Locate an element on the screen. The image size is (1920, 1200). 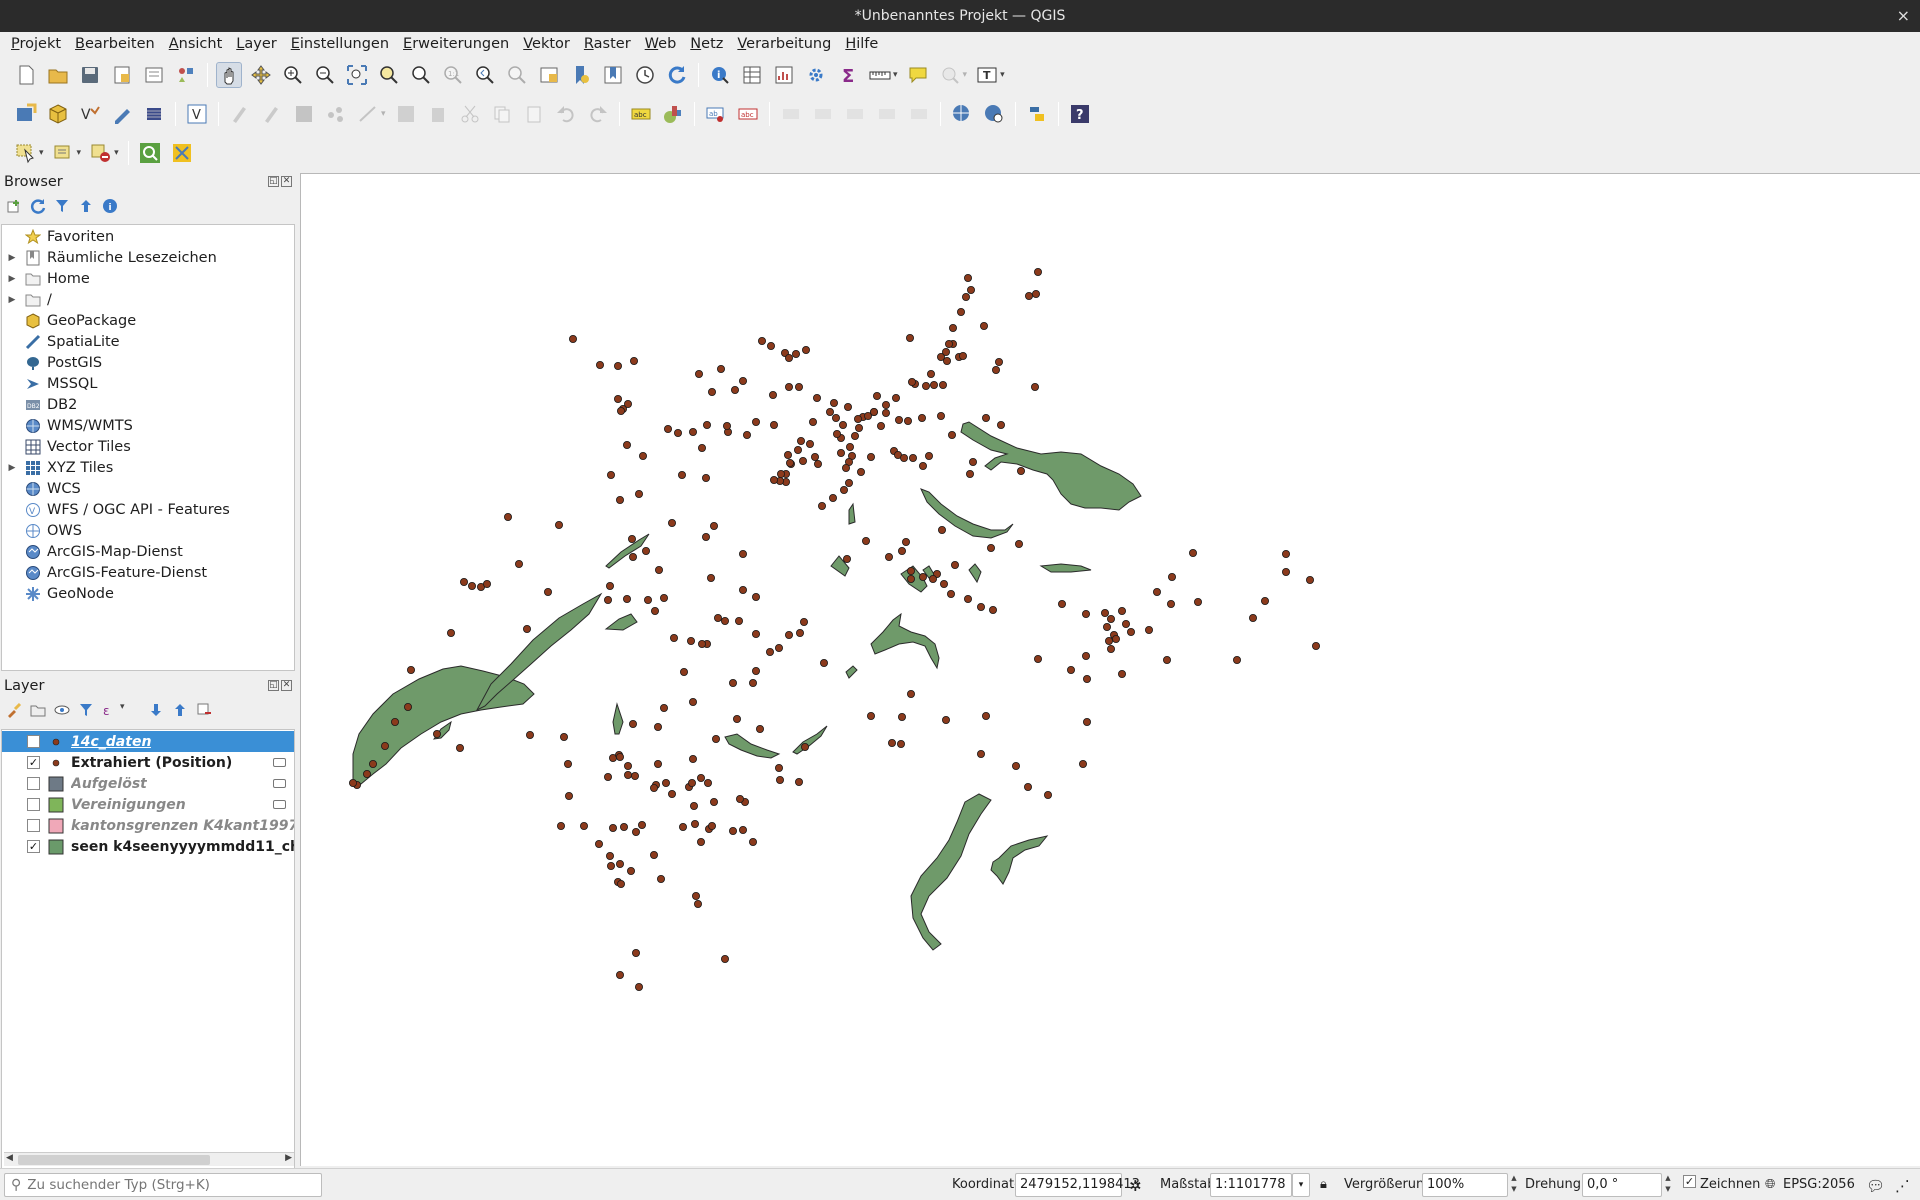
pan-map-icon is located at coordinates (229, 75).